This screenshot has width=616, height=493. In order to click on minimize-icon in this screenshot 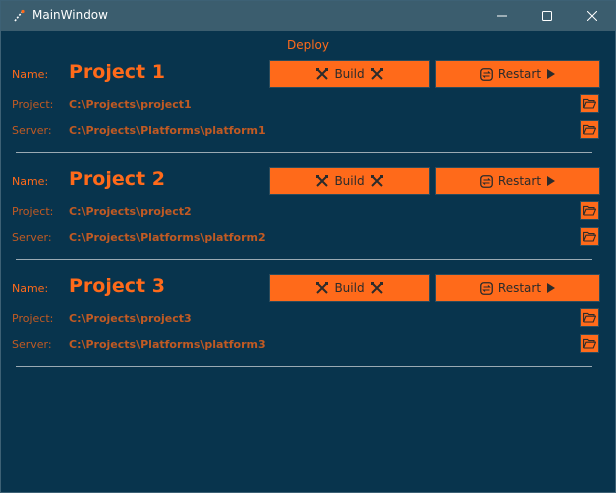, I will do `click(501, 16)`.